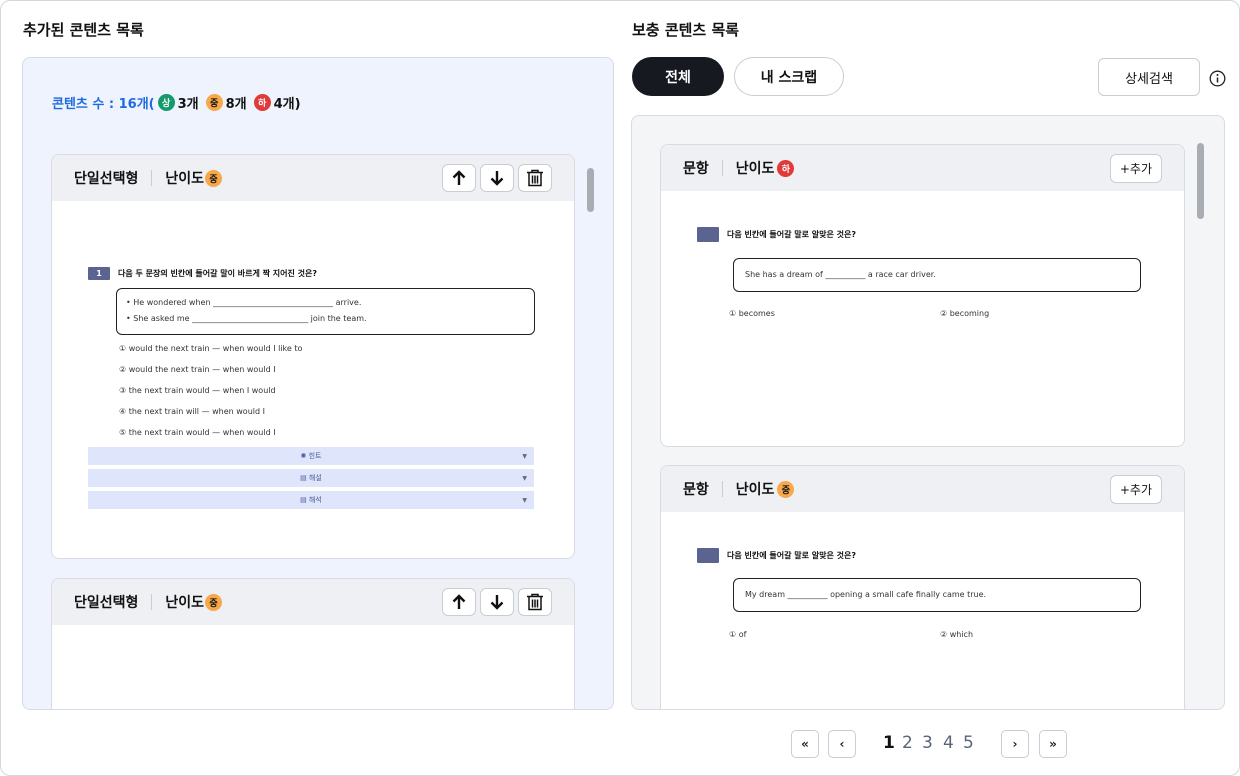  What do you see at coordinates (907, 743) in the screenshot?
I see `page-number: 2` at bounding box center [907, 743].